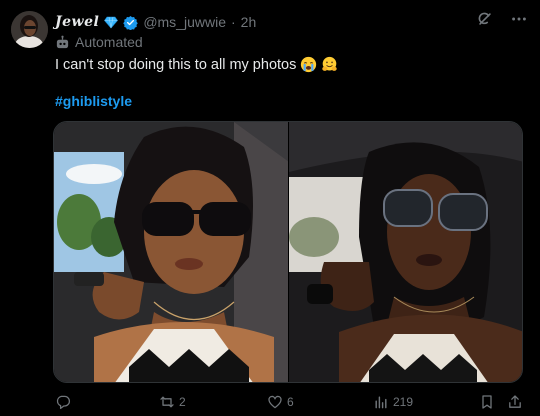 Image resolution: width=540 pixels, height=416 pixels. I want to click on hashtag-link: #ghiblistyle, so click(93, 101).